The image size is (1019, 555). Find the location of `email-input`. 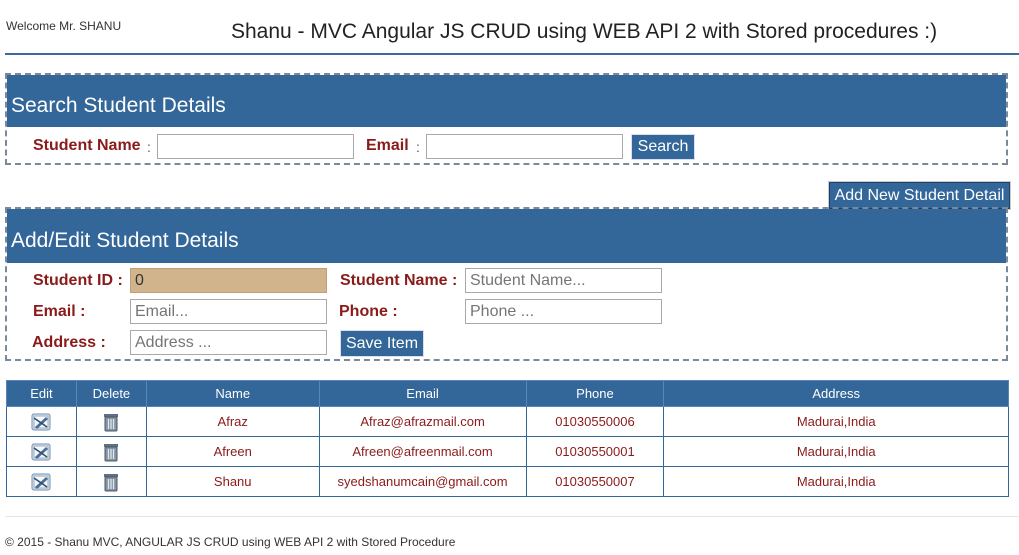

email-input is located at coordinates (228, 311).